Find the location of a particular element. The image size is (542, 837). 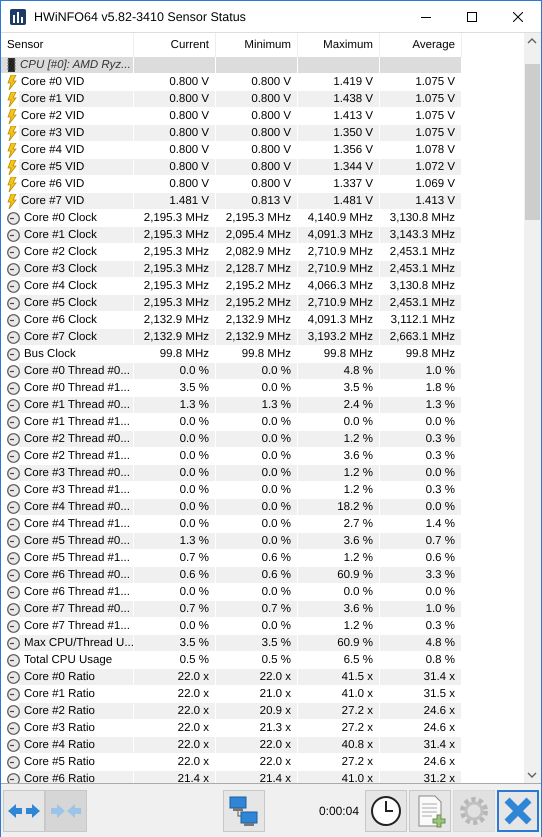

value-cell: 41.5 x is located at coordinates (339, 677).